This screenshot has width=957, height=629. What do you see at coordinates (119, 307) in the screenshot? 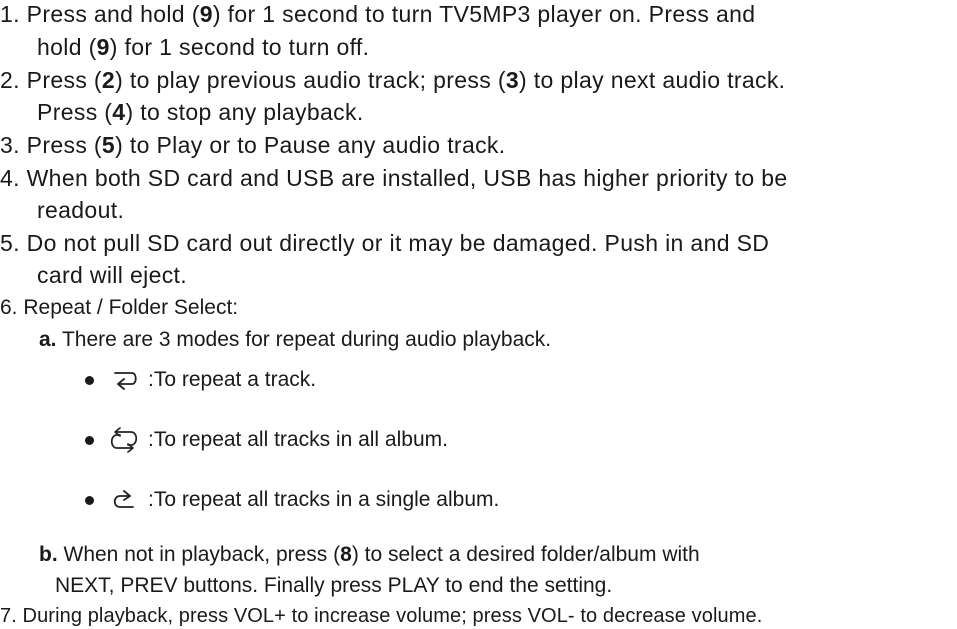
I see `item-6-title: 6. Repeat / Folder Select:` at bounding box center [119, 307].